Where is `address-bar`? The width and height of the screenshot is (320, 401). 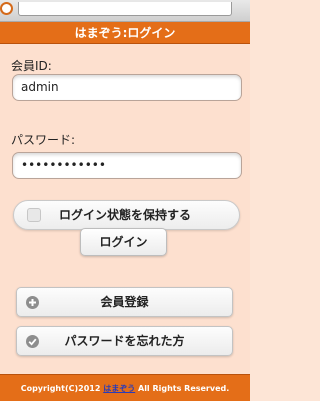
address-bar is located at coordinates (125, 9).